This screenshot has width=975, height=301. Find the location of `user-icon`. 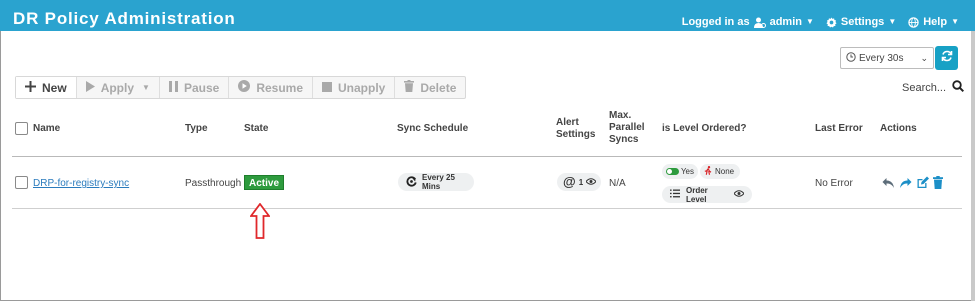

user-icon is located at coordinates (759, 22).